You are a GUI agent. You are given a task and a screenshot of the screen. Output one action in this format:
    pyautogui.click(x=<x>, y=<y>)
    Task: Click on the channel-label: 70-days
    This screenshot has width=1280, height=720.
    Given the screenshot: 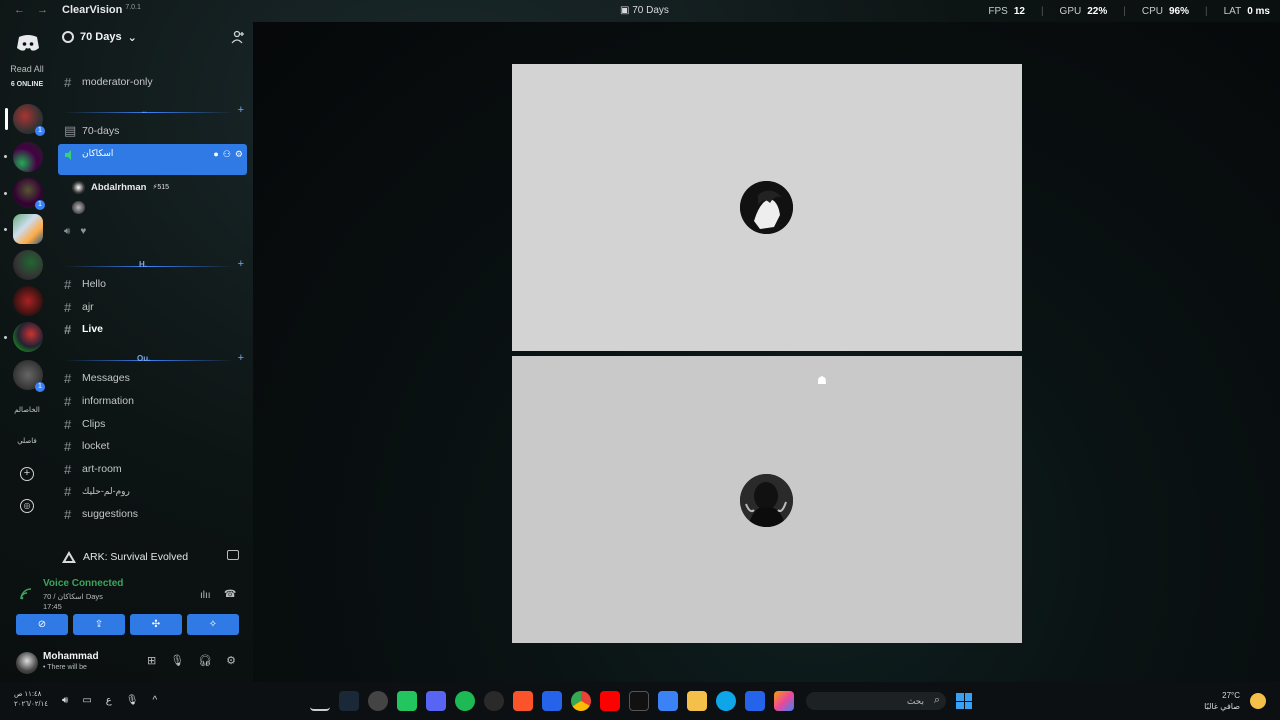 What is the action you would take?
    pyautogui.click(x=101, y=131)
    